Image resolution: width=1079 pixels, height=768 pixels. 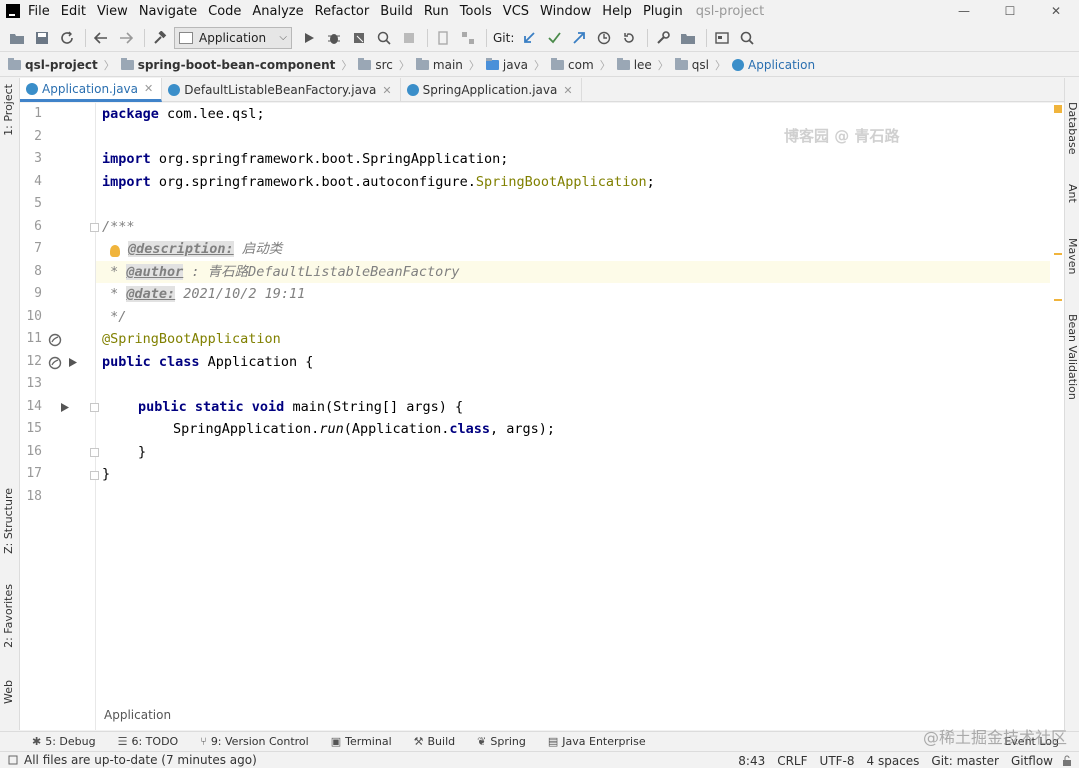 I want to click on indent-setting: 4 spaces, so click(x=893, y=761).